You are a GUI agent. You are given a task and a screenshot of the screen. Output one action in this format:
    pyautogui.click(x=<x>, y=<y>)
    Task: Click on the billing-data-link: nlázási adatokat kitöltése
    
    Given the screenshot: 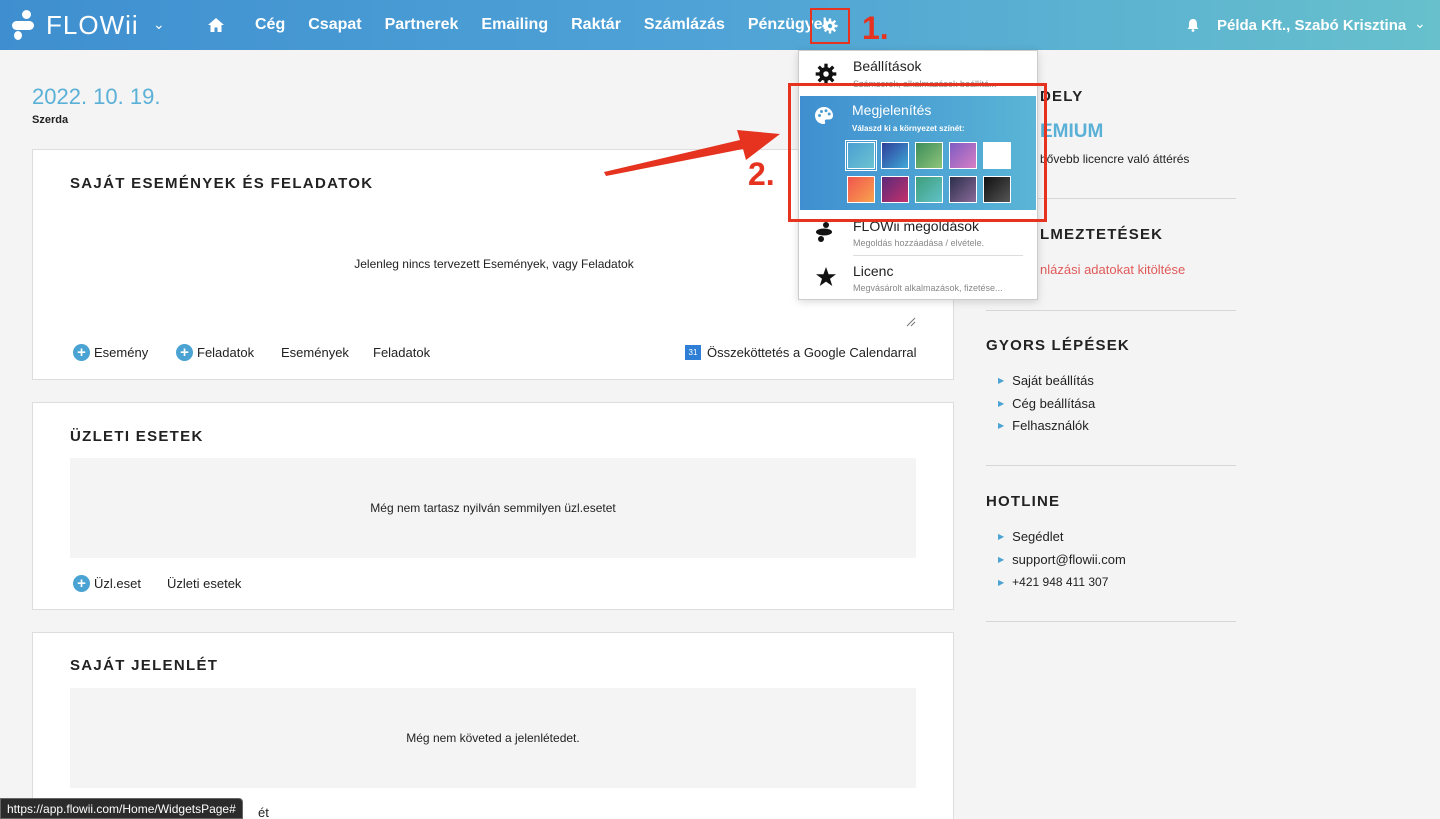 What is the action you would take?
    pyautogui.click(x=1112, y=269)
    